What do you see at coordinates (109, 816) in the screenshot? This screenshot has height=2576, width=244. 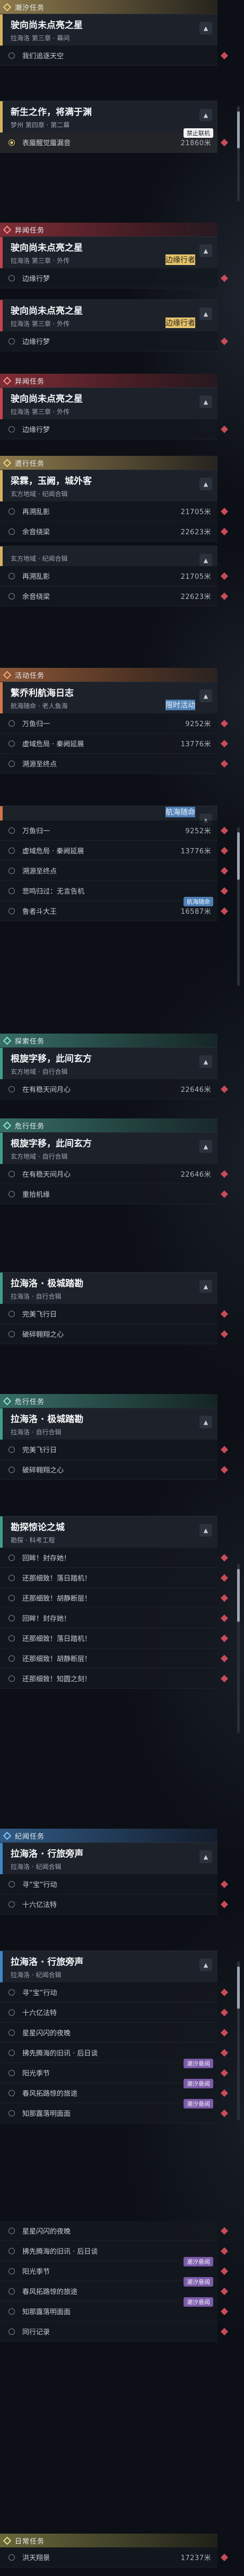 I see `quest-header: 航海随命 ▲` at bounding box center [109, 816].